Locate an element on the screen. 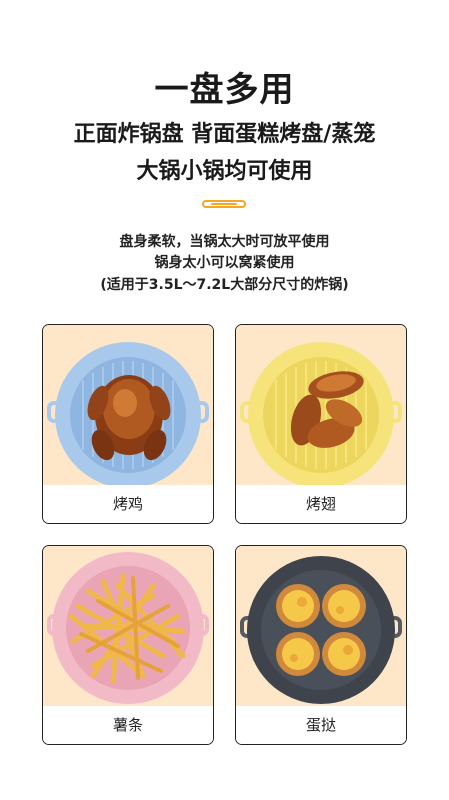 This screenshot has height=800, width=449. card-label: 烤鸡 is located at coordinates (128, 504).